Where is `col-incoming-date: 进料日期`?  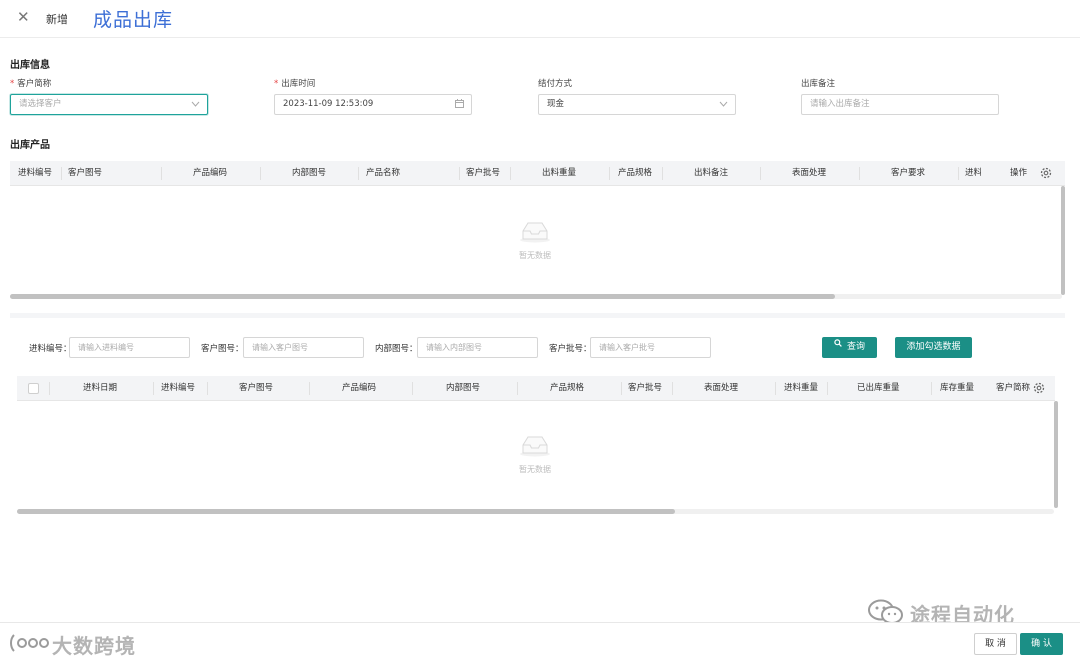
col-incoming-date: 进料日期 is located at coordinates (100, 388).